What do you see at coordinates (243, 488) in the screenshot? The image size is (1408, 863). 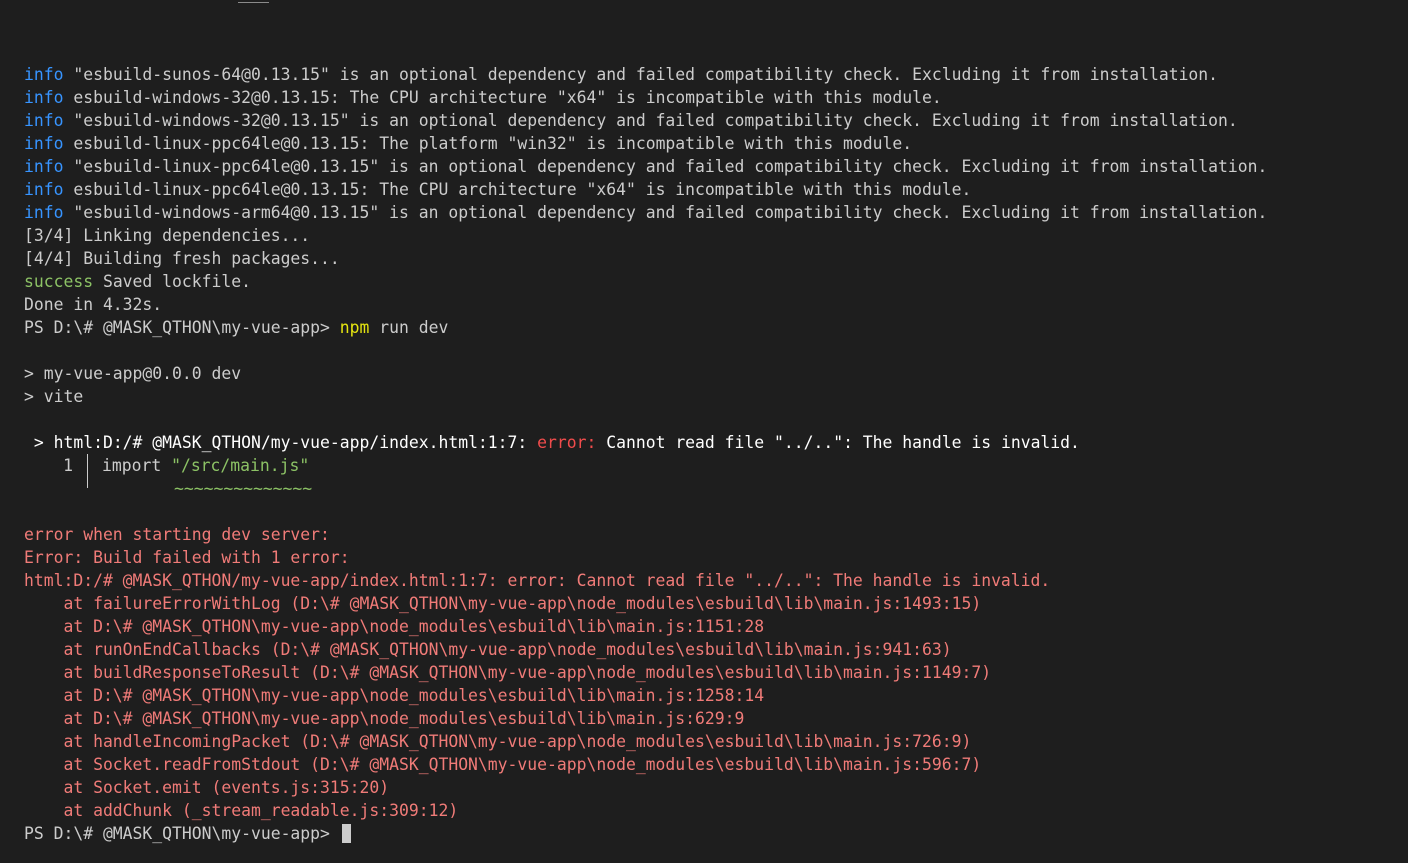 I see `error-squiggle: ~~~~~~~~~~~~~~` at bounding box center [243, 488].